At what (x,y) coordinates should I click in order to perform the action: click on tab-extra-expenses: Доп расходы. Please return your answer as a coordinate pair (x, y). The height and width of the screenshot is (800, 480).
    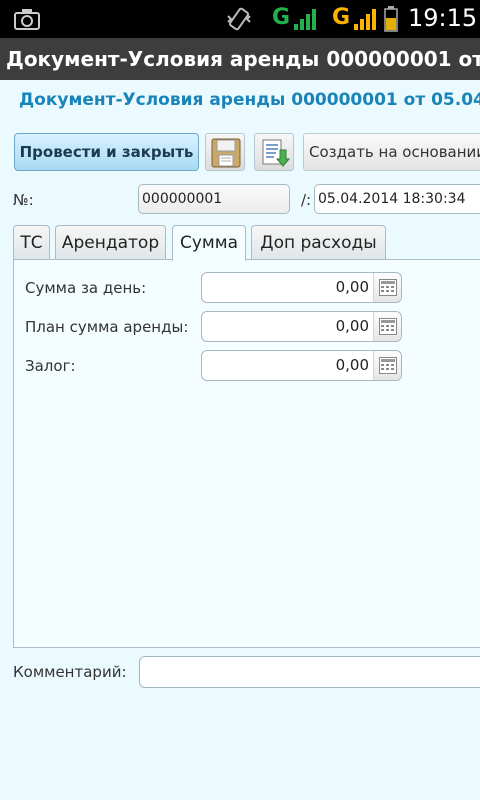
    Looking at the image, I should click on (318, 242).